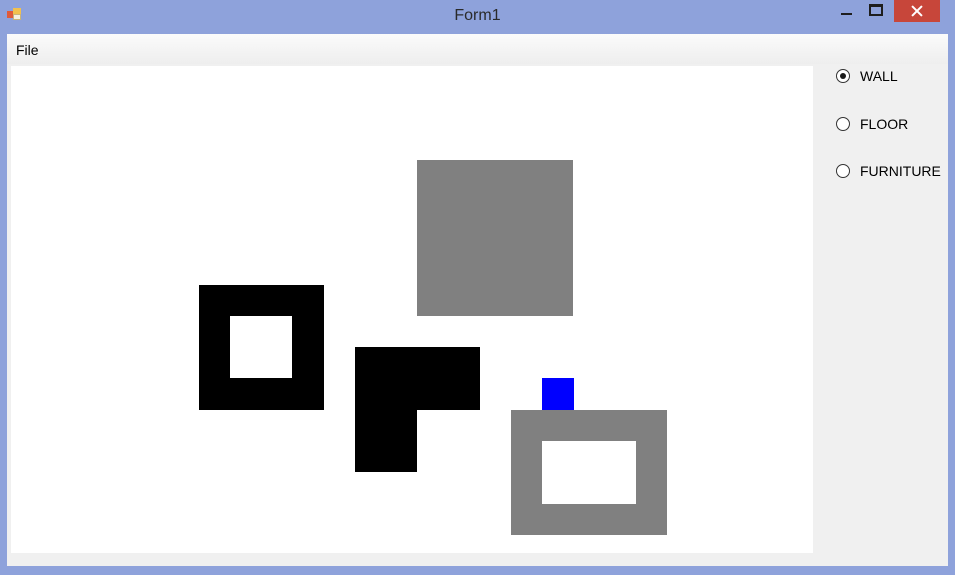 This screenshot has height=575, width=955. I want to click on radio-label-floor: FLOOR, so click(884, 124).